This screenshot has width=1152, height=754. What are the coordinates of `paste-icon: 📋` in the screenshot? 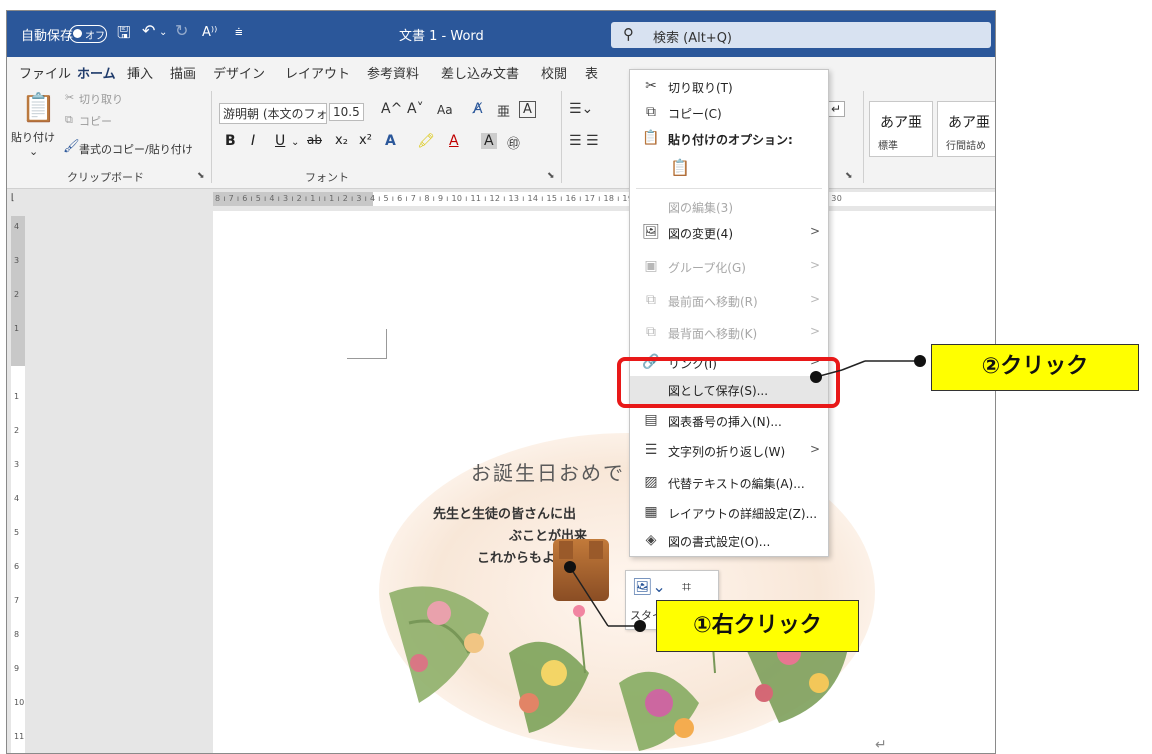 It's located at (38, 107).